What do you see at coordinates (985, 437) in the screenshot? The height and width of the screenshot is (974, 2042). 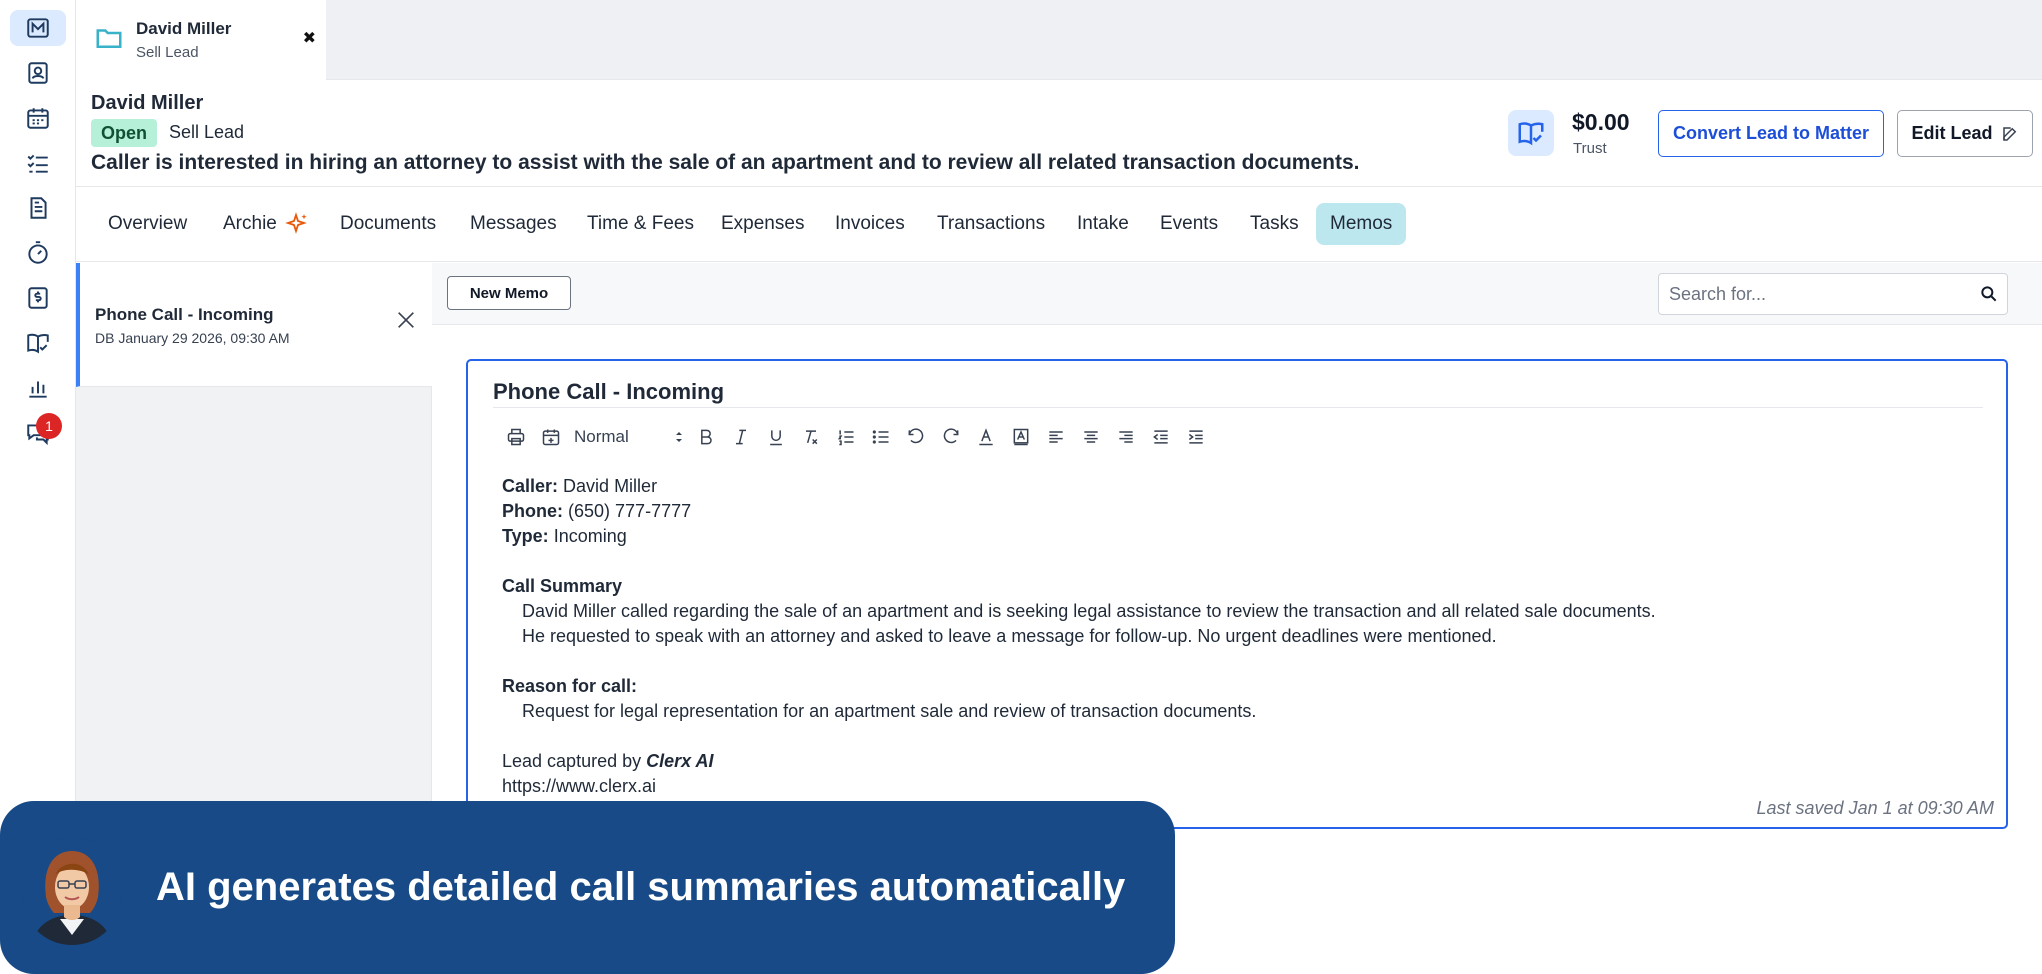 I see `text-color-icon` at bounding box center [985, 437].